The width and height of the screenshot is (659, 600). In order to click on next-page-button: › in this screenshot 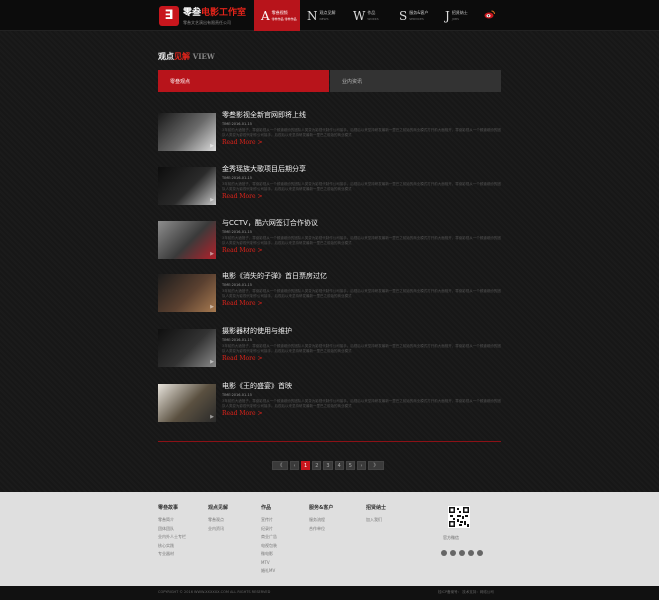, I will do `click(361, 465)`.